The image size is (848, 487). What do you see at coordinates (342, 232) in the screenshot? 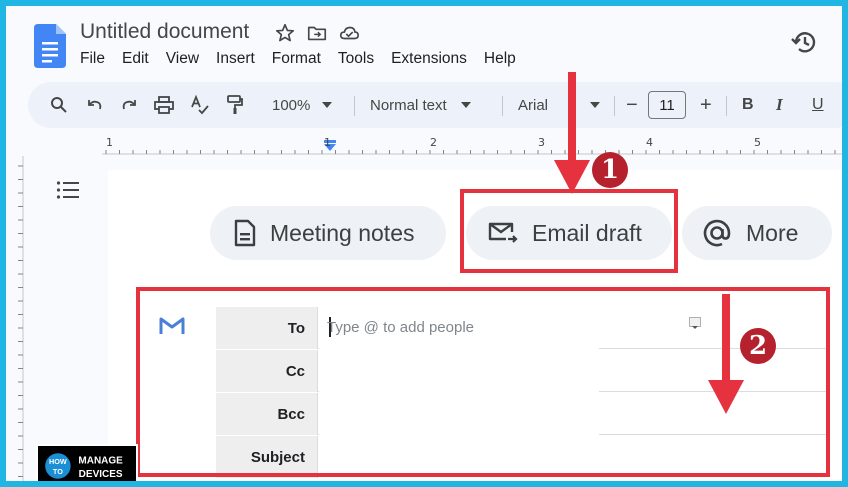
I see `meeting-notes-label: Meeting notes` at bounding box center [342, 232].